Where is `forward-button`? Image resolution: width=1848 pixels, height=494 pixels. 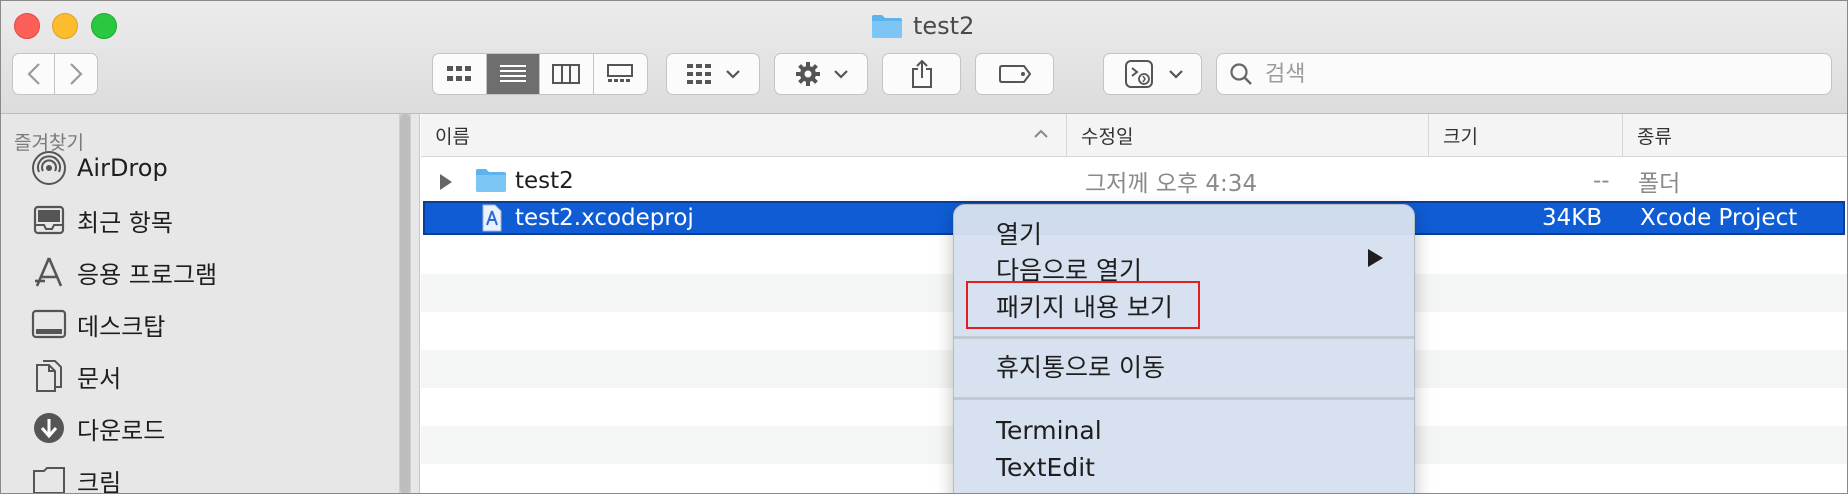 forward-button is located at coordinates (76, 74).